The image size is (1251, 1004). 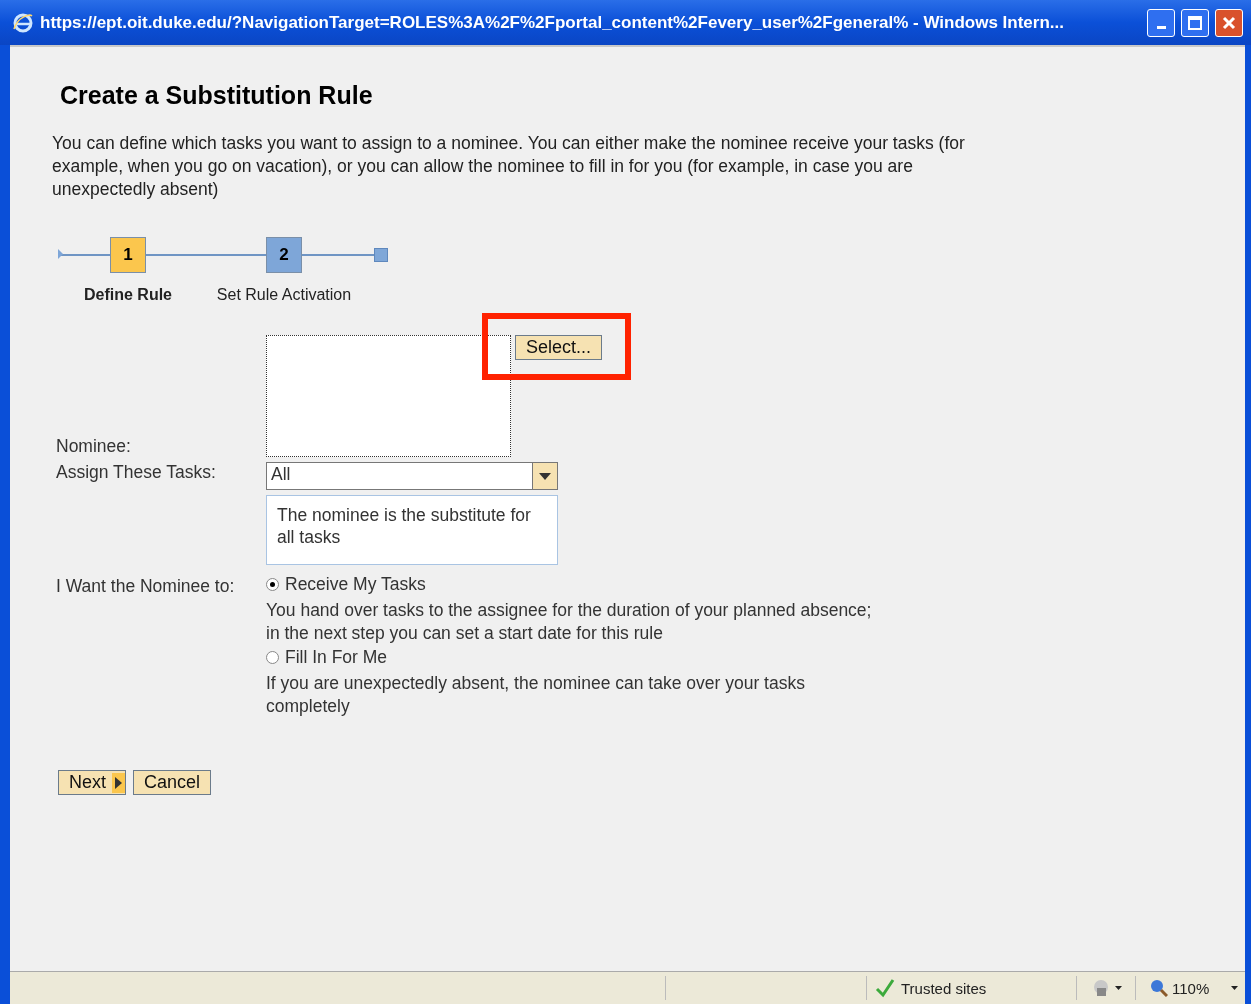 I want to click on step-label: Set Rule Activation, so click(x=284, y=295).